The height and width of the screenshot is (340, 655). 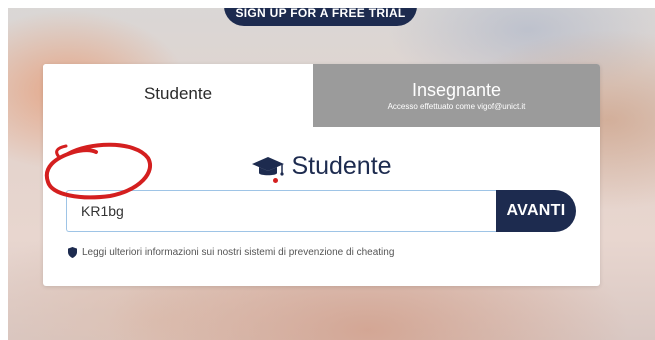 I want to click on tab-student: Studente, so click(x=178, y=95).